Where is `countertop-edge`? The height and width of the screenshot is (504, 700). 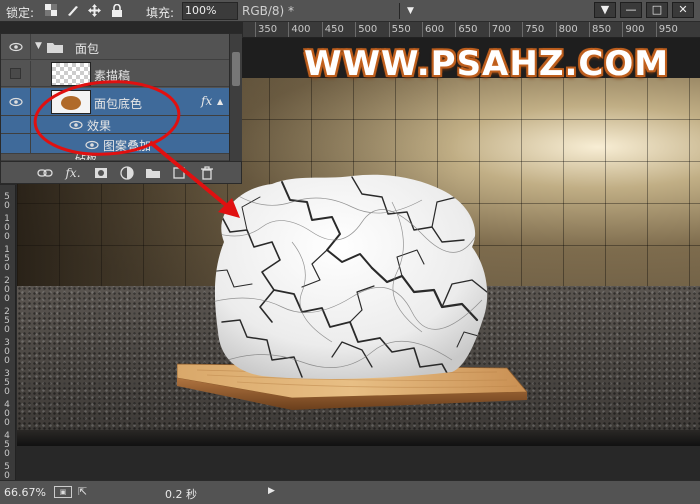 countertop-edge is located at coordinates (358, 438).